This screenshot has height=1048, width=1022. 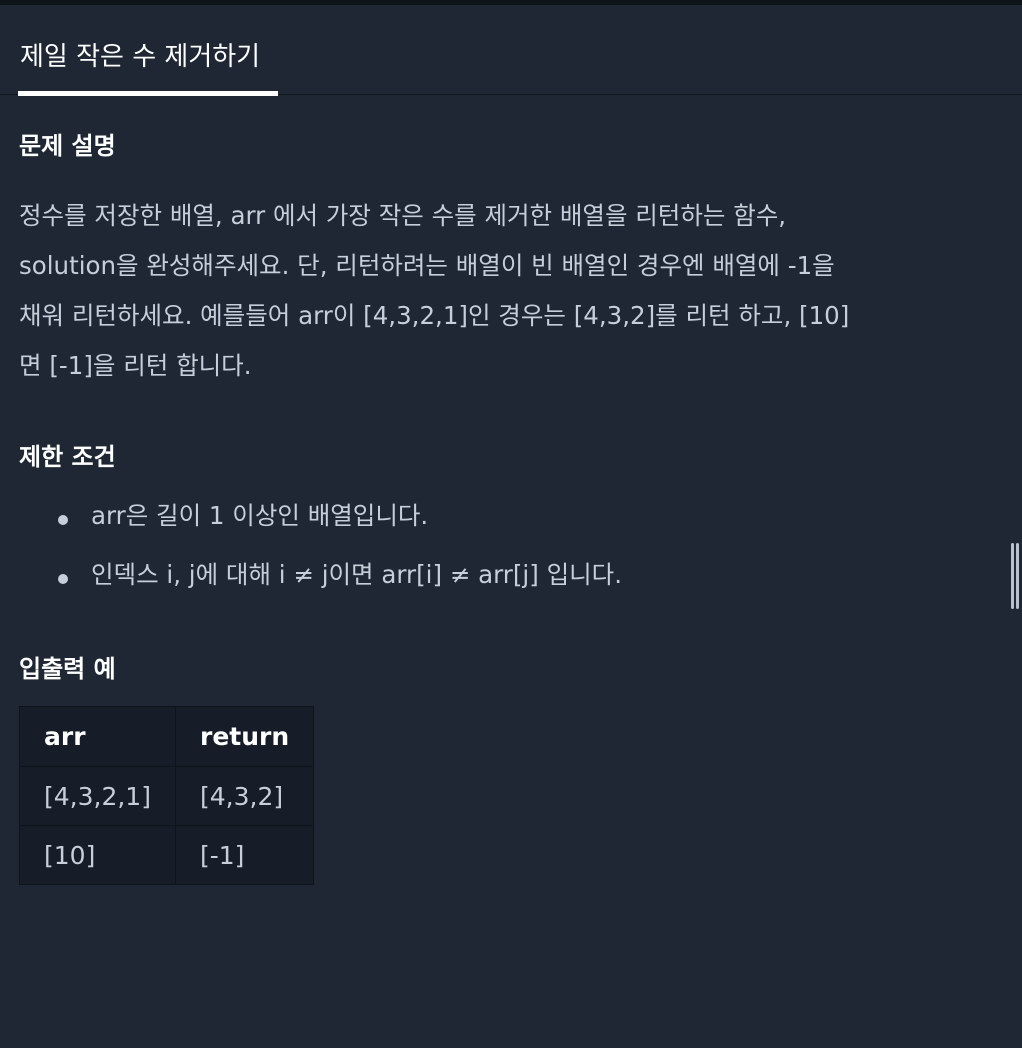 I want to click on resize-handle, so click(x=1015, y=576).